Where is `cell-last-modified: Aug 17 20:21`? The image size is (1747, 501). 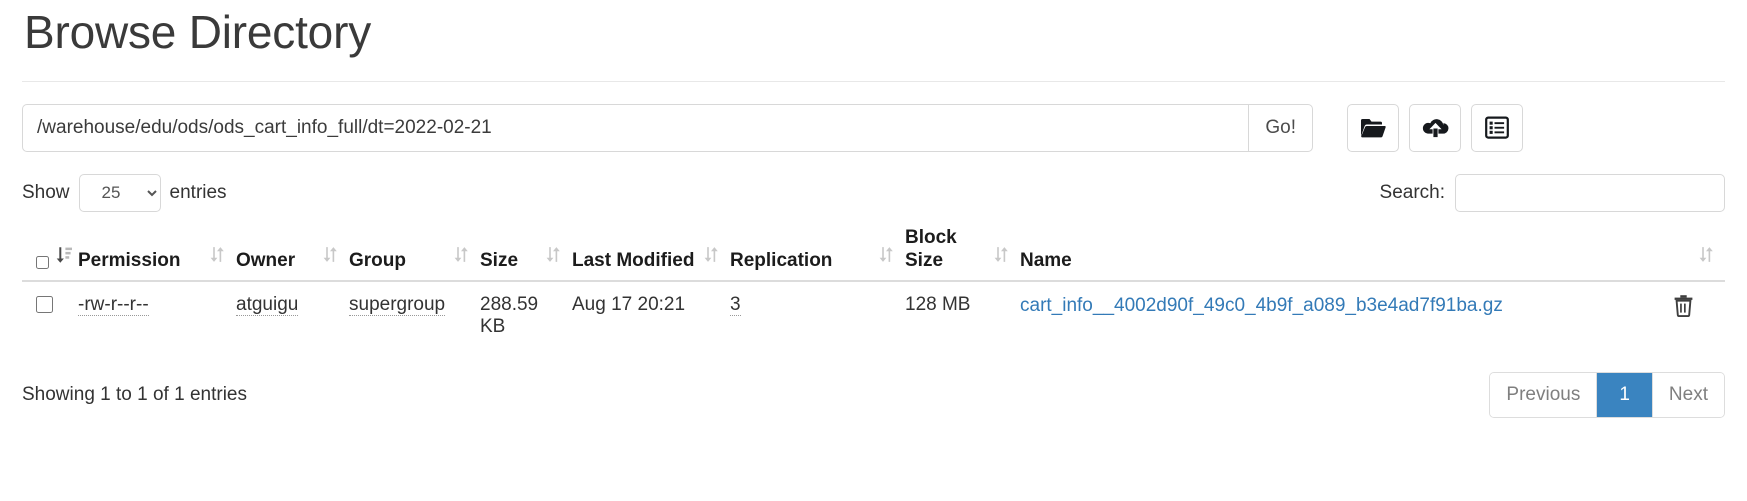
cell-last-modified: Aug 17 20:21 is located at coordinates (629, 305).